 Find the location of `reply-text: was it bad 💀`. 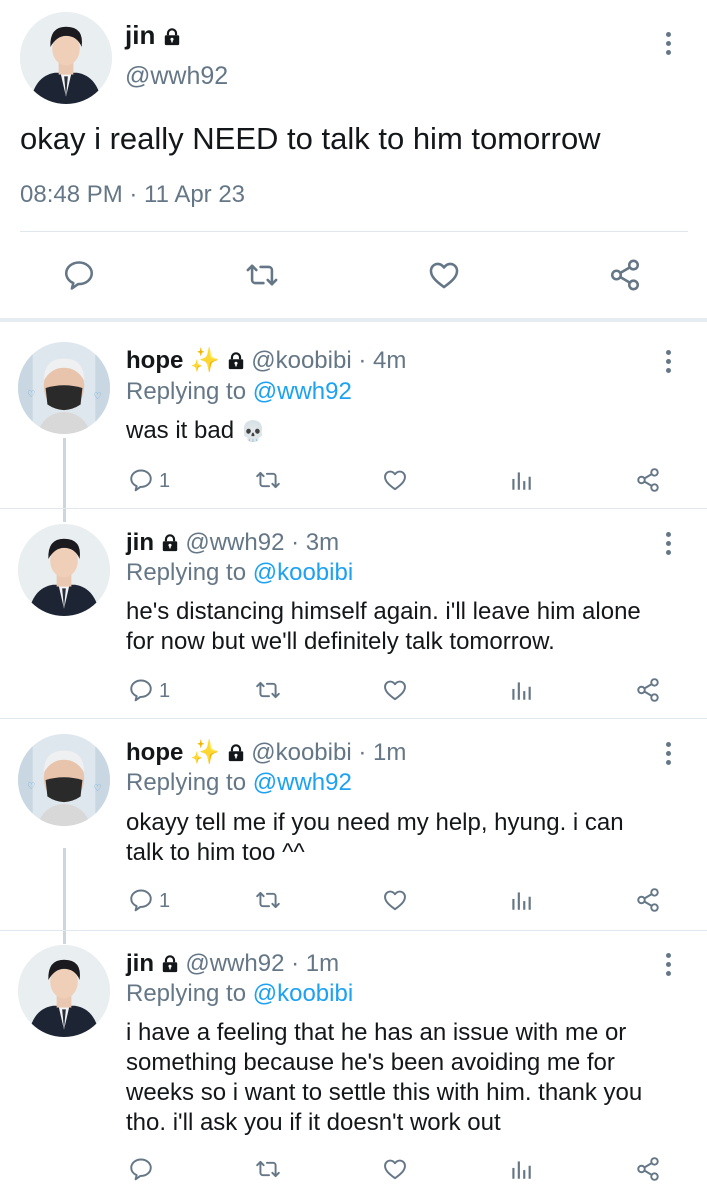

reply-text: was it bad 💀 is located at coordinates (196, 431).